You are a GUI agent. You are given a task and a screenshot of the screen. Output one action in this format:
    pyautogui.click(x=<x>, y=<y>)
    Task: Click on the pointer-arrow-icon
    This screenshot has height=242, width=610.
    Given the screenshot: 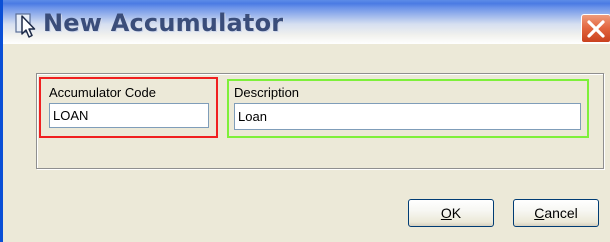 What is the action you would take?
    pyautogui.click(x=27, y=25)
    